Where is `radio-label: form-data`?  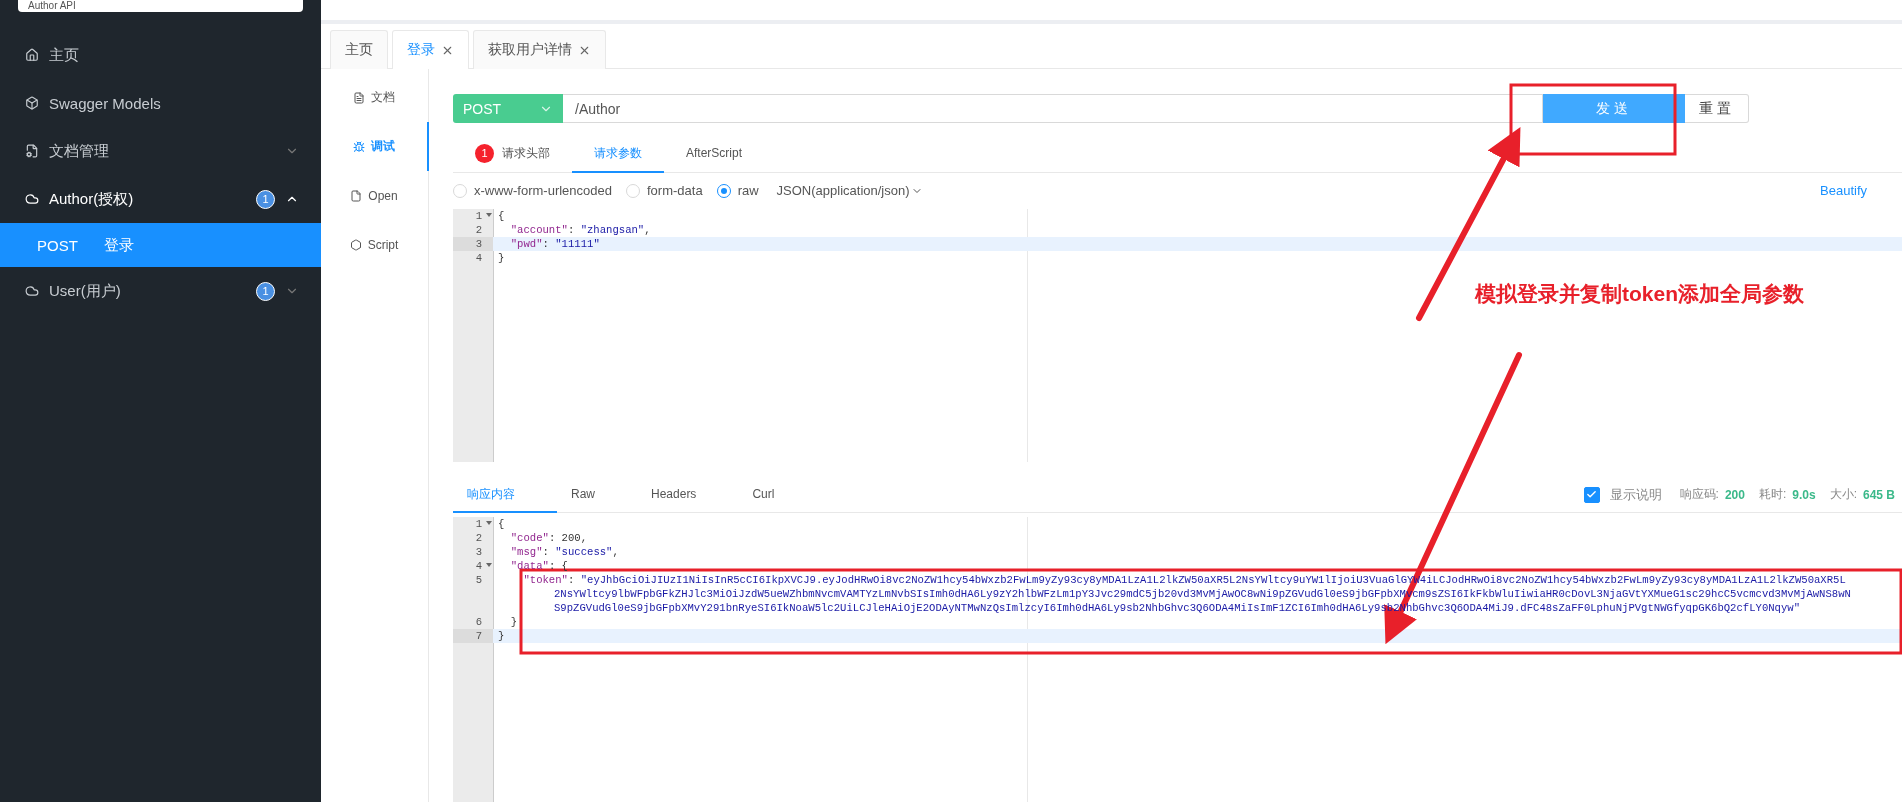
radio-label: form-data is located at coordinates (675, 191).